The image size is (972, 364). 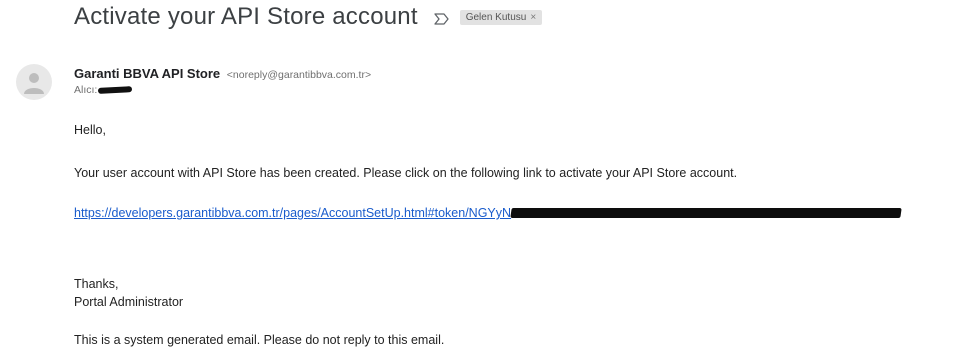 What do you see at coordinates (246, 16) in the screenshot?
I see `email-subject: Activate your API Store account` at bounding box center [246, 16].